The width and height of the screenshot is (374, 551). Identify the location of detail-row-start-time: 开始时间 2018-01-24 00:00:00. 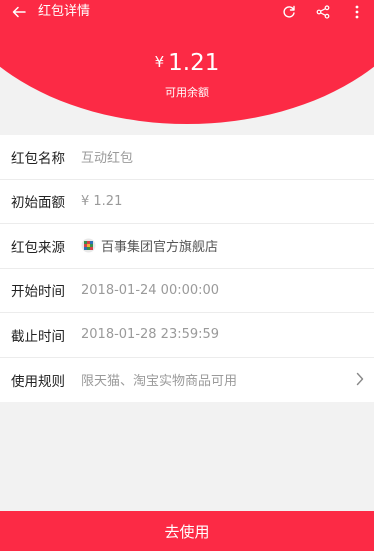
(187, 291).